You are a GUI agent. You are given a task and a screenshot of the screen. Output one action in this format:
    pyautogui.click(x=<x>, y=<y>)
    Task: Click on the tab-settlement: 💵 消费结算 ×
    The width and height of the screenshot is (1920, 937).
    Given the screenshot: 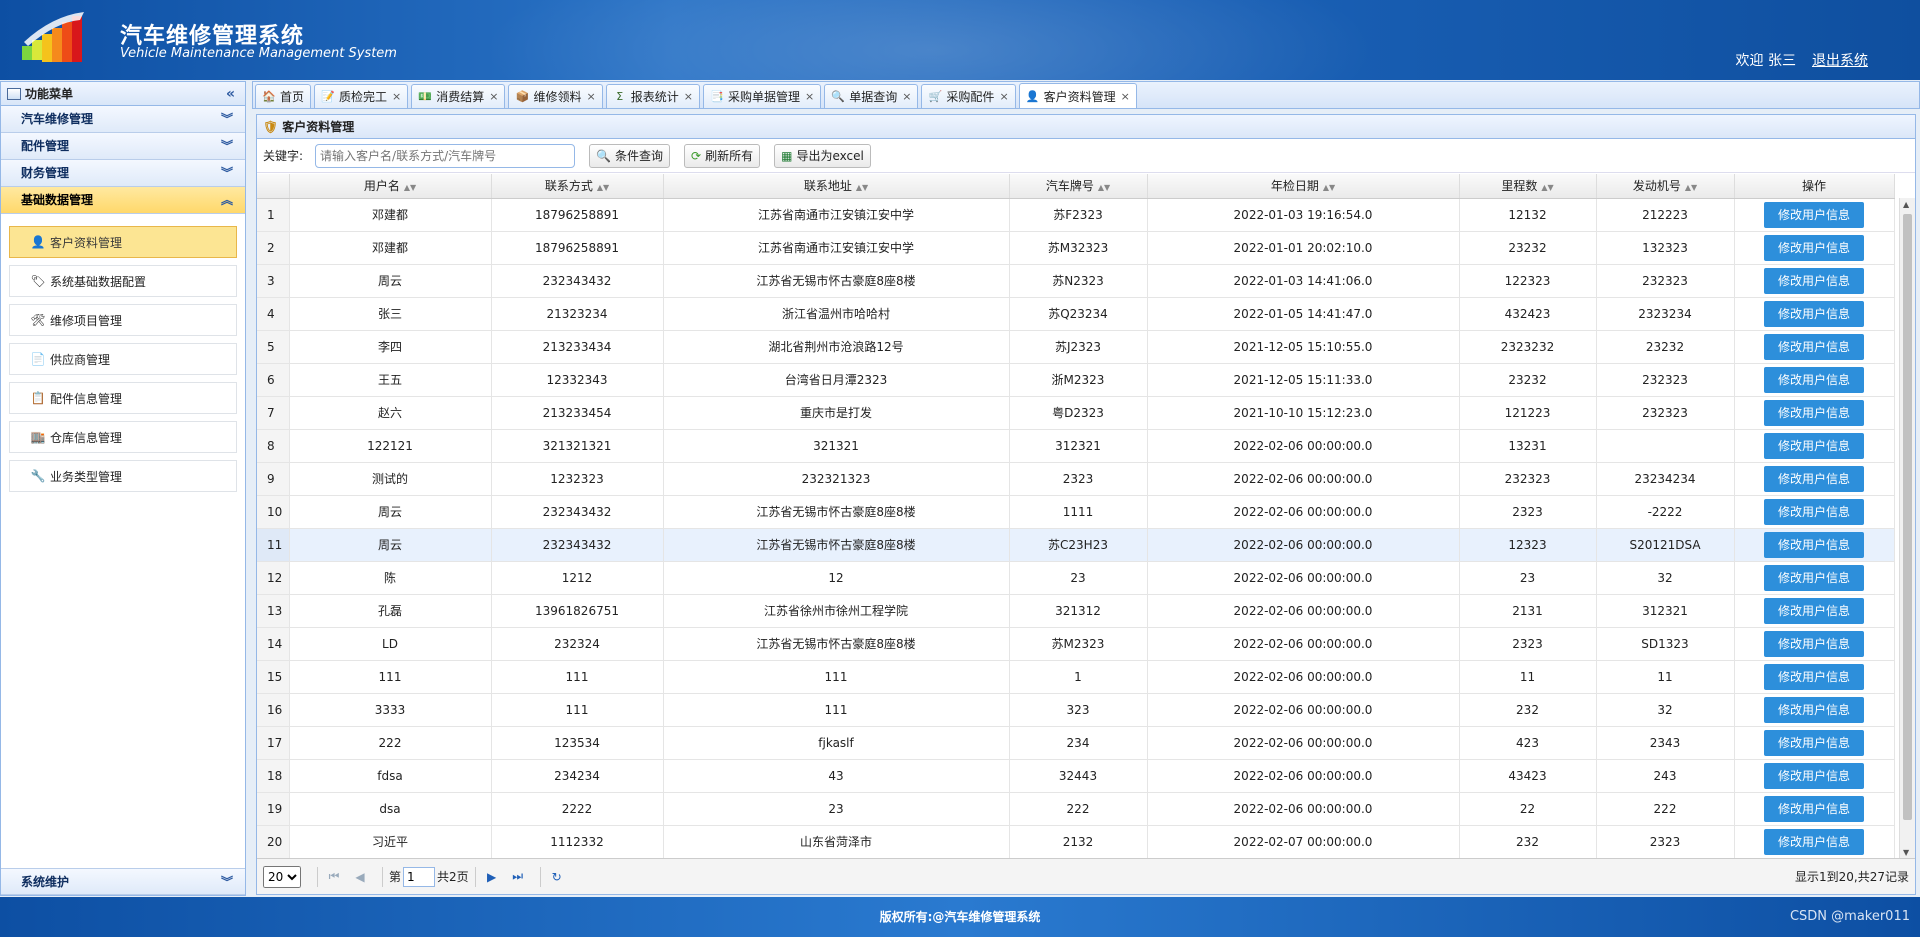 What is the action you would take?
    pyautogui.click(x=458, y=96)
    